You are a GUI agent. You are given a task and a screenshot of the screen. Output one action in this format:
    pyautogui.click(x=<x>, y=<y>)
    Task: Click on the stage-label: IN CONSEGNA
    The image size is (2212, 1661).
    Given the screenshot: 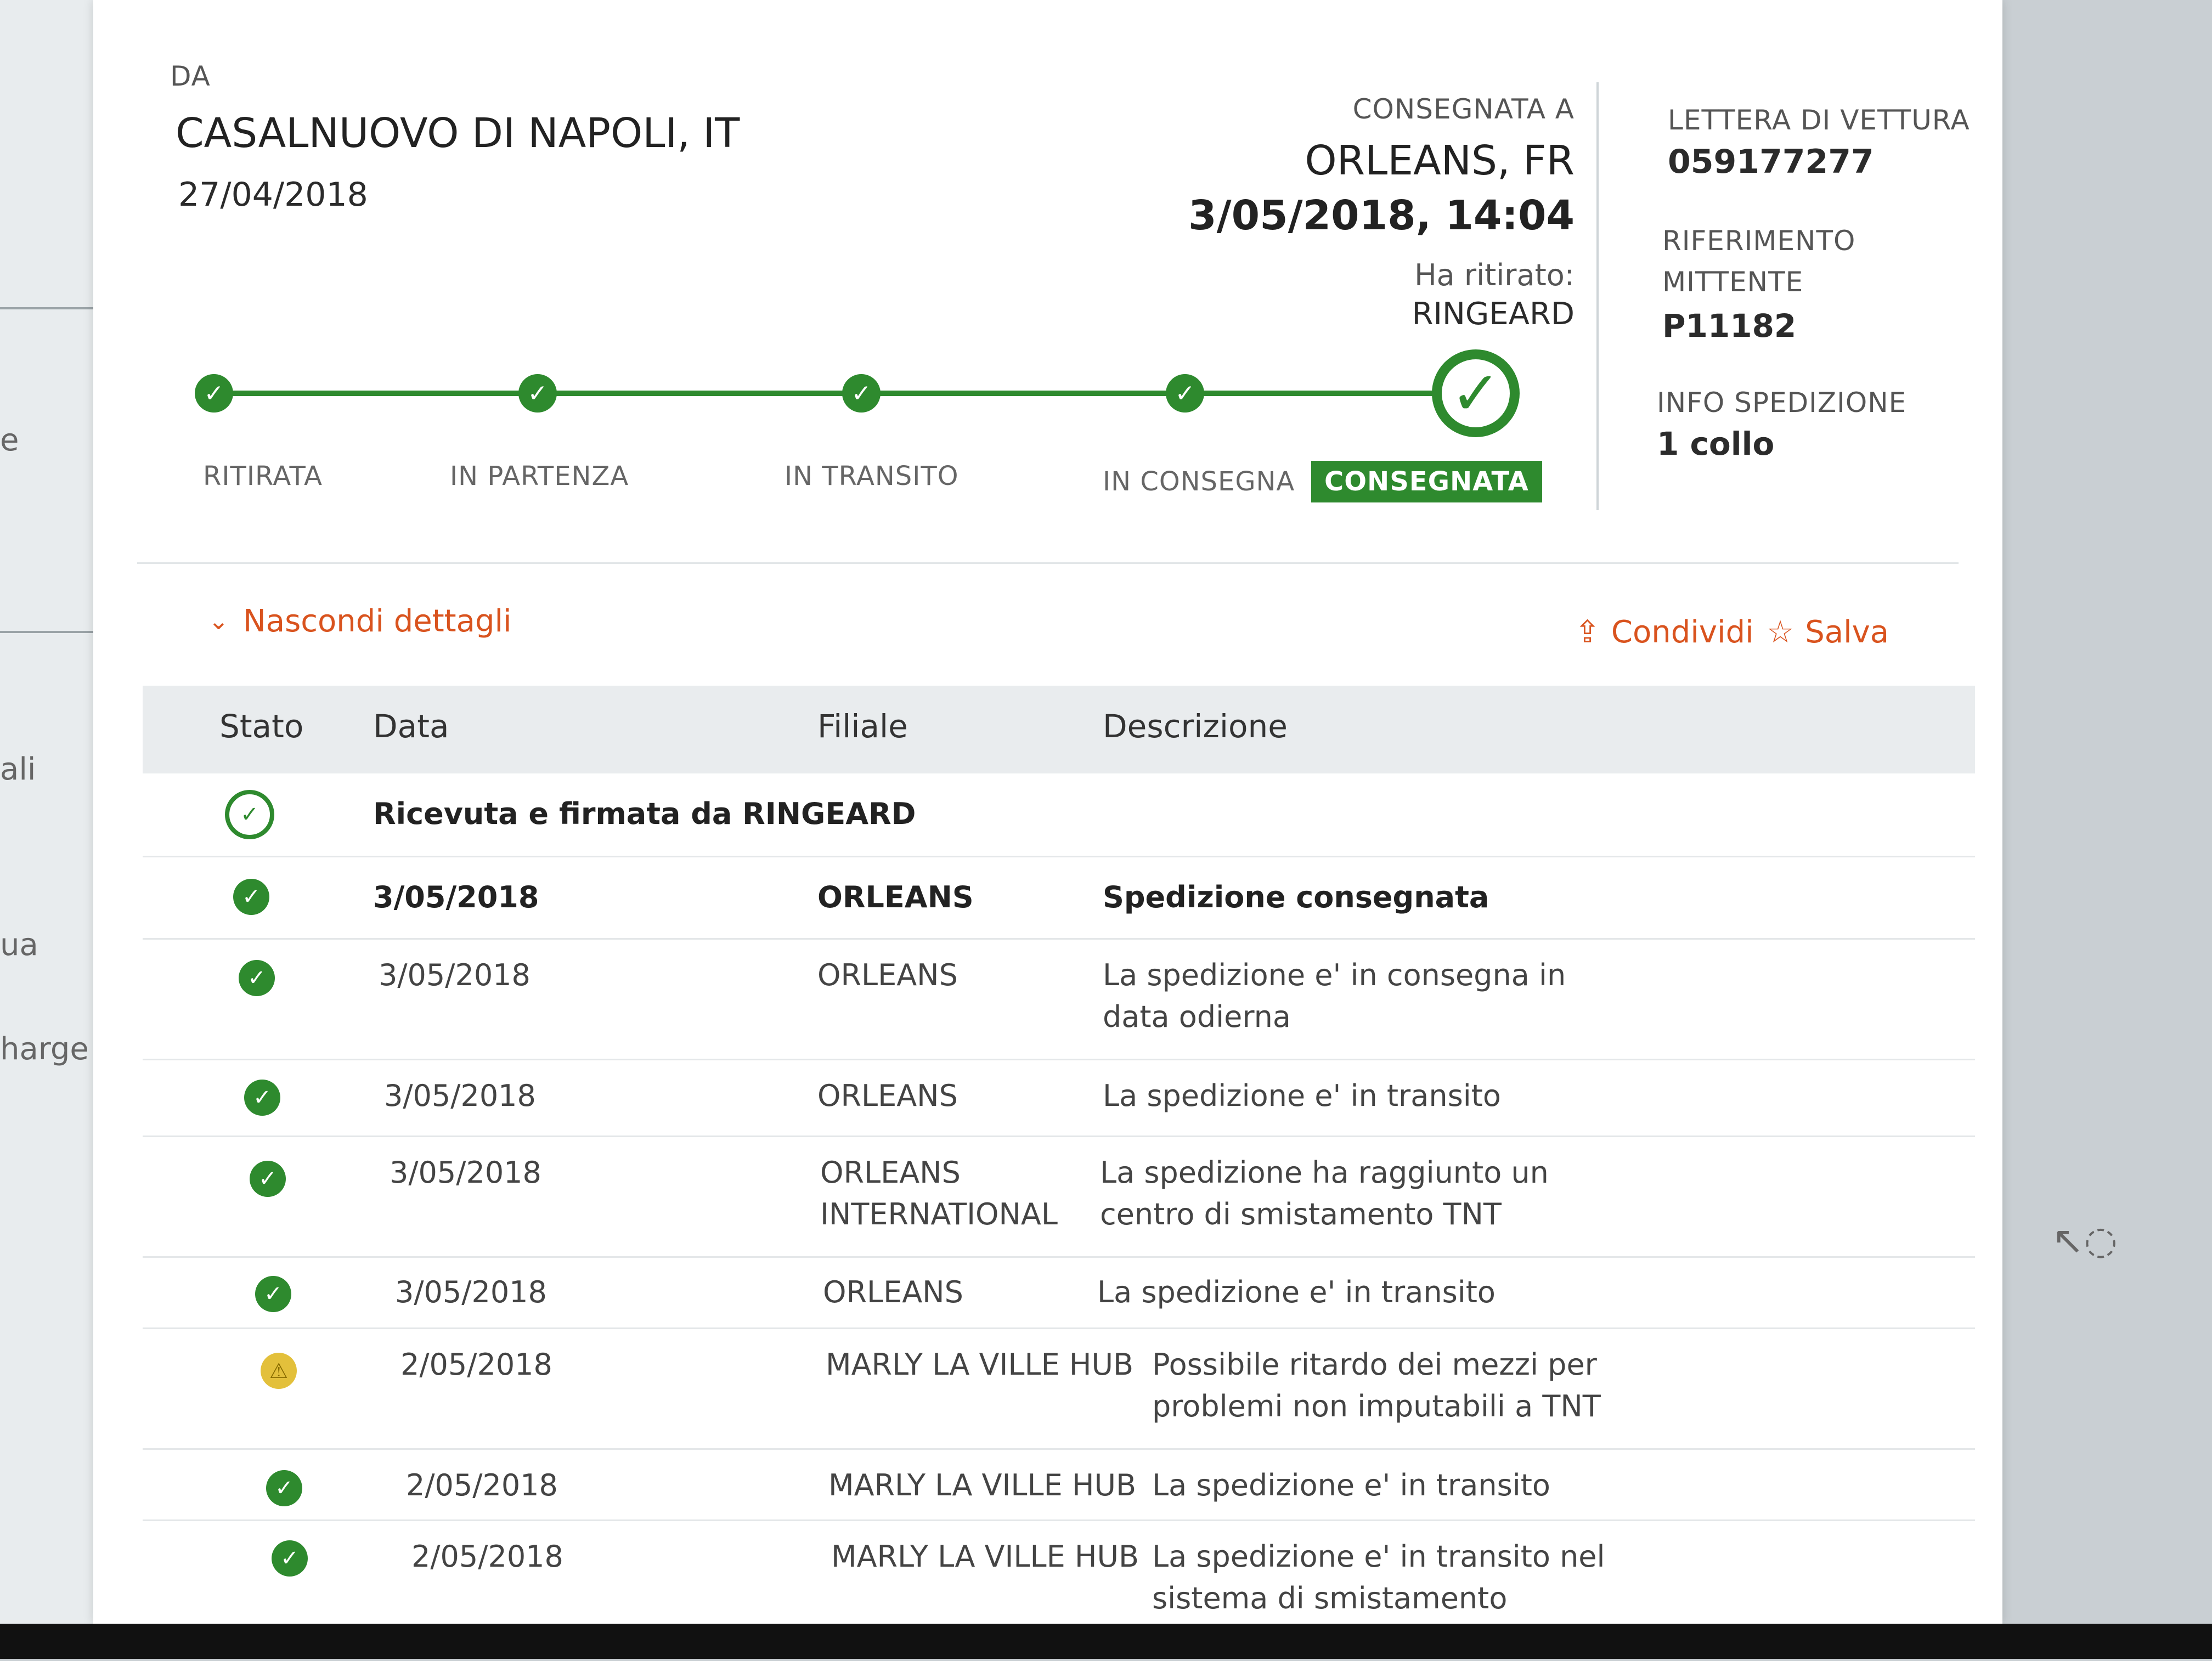 What is the action you would take?
    pyautogui.click(x=1199, y=482)
    